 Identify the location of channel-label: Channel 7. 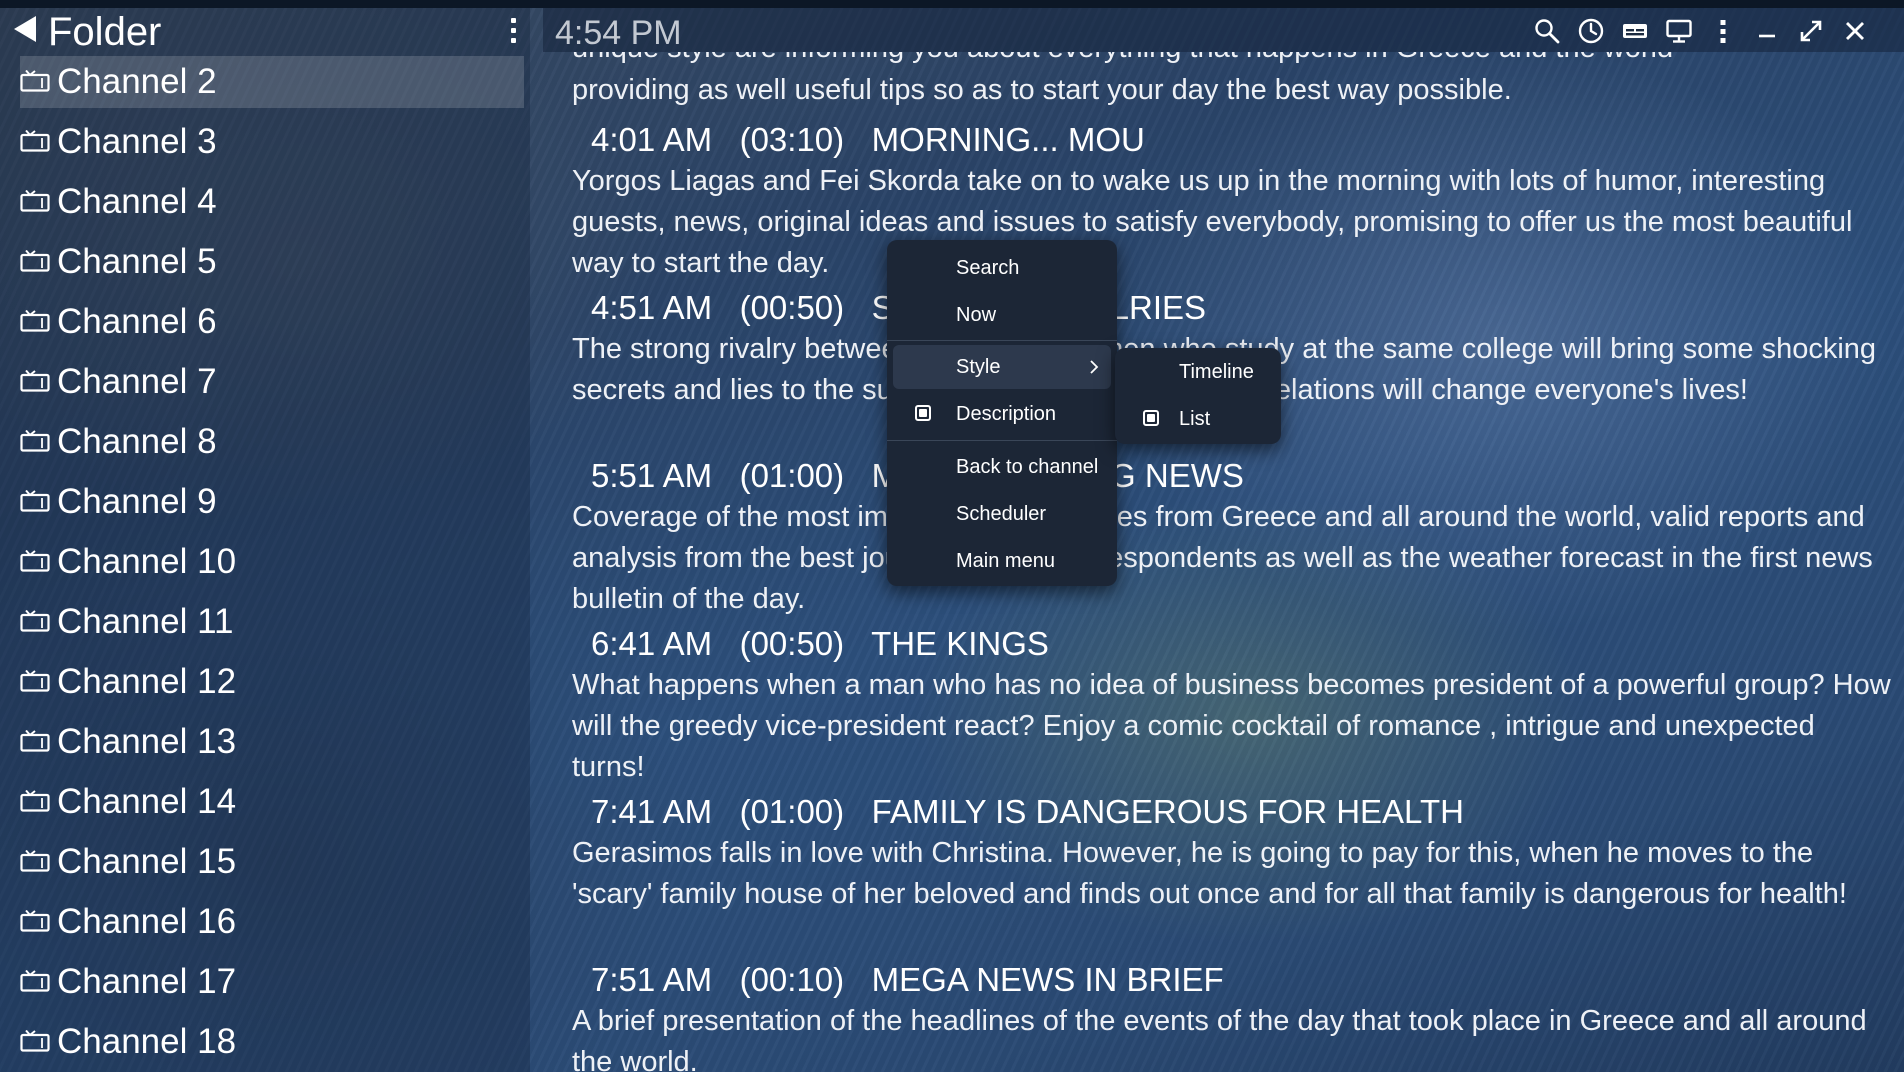
(137, 381).